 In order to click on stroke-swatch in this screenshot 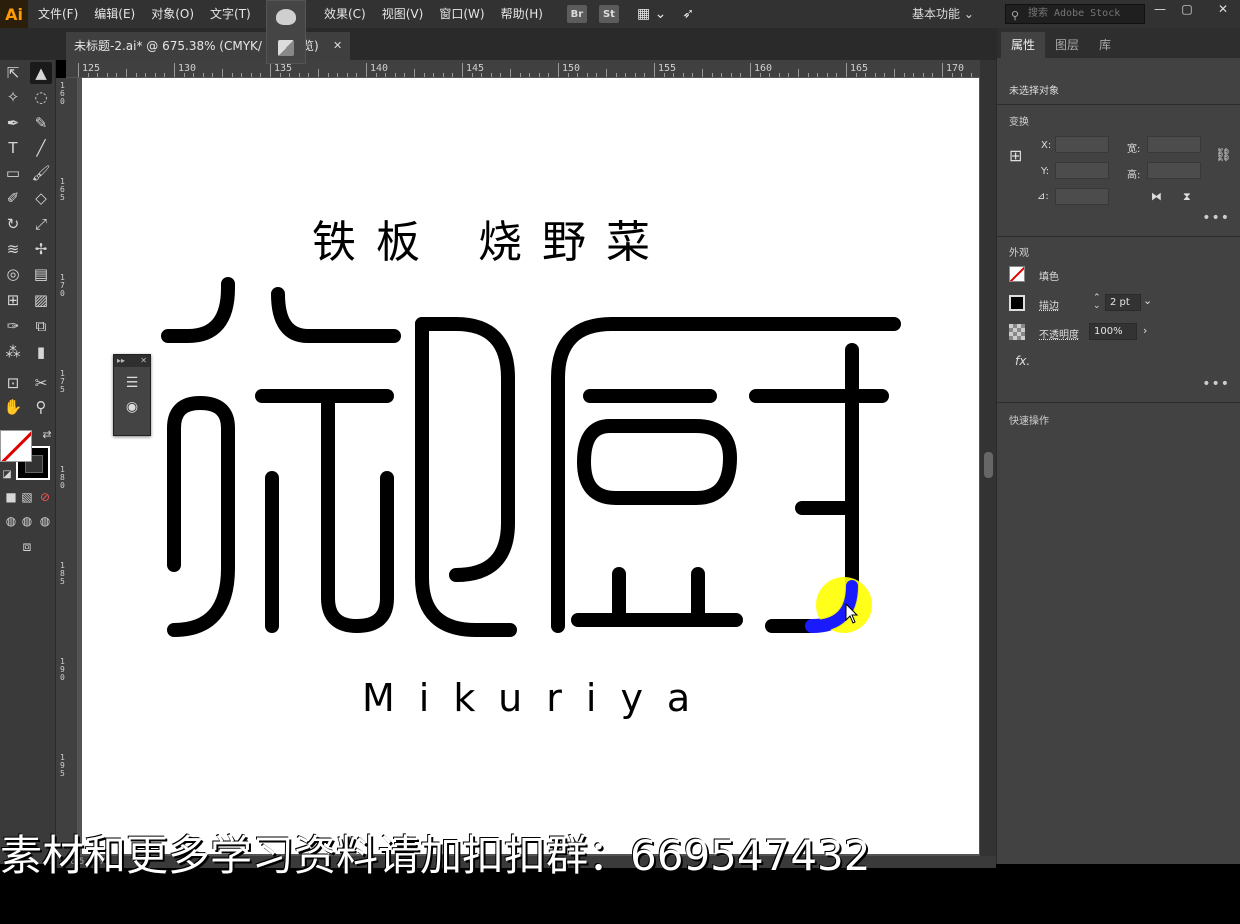, I will do `click(1017, 303)`.